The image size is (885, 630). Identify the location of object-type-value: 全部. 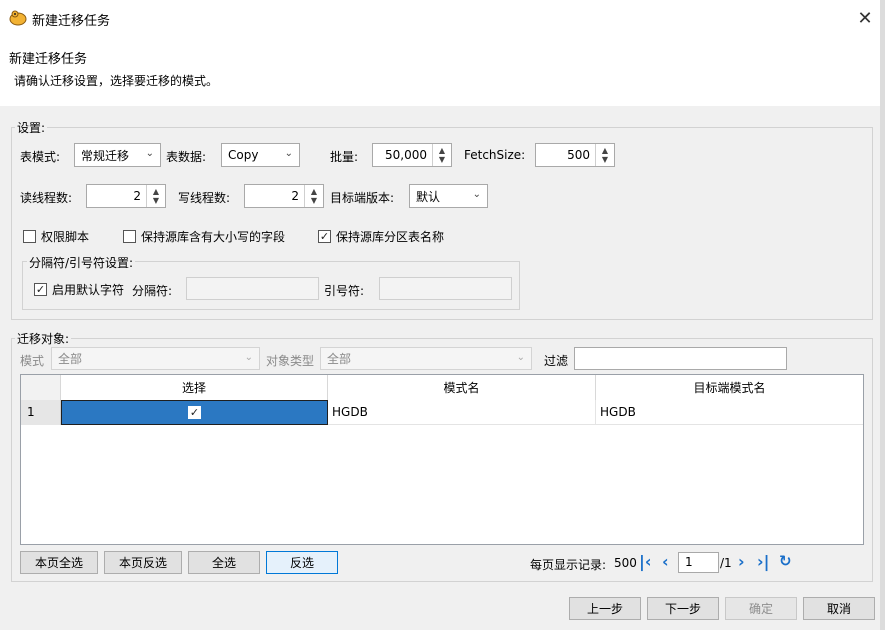
(339, 359).